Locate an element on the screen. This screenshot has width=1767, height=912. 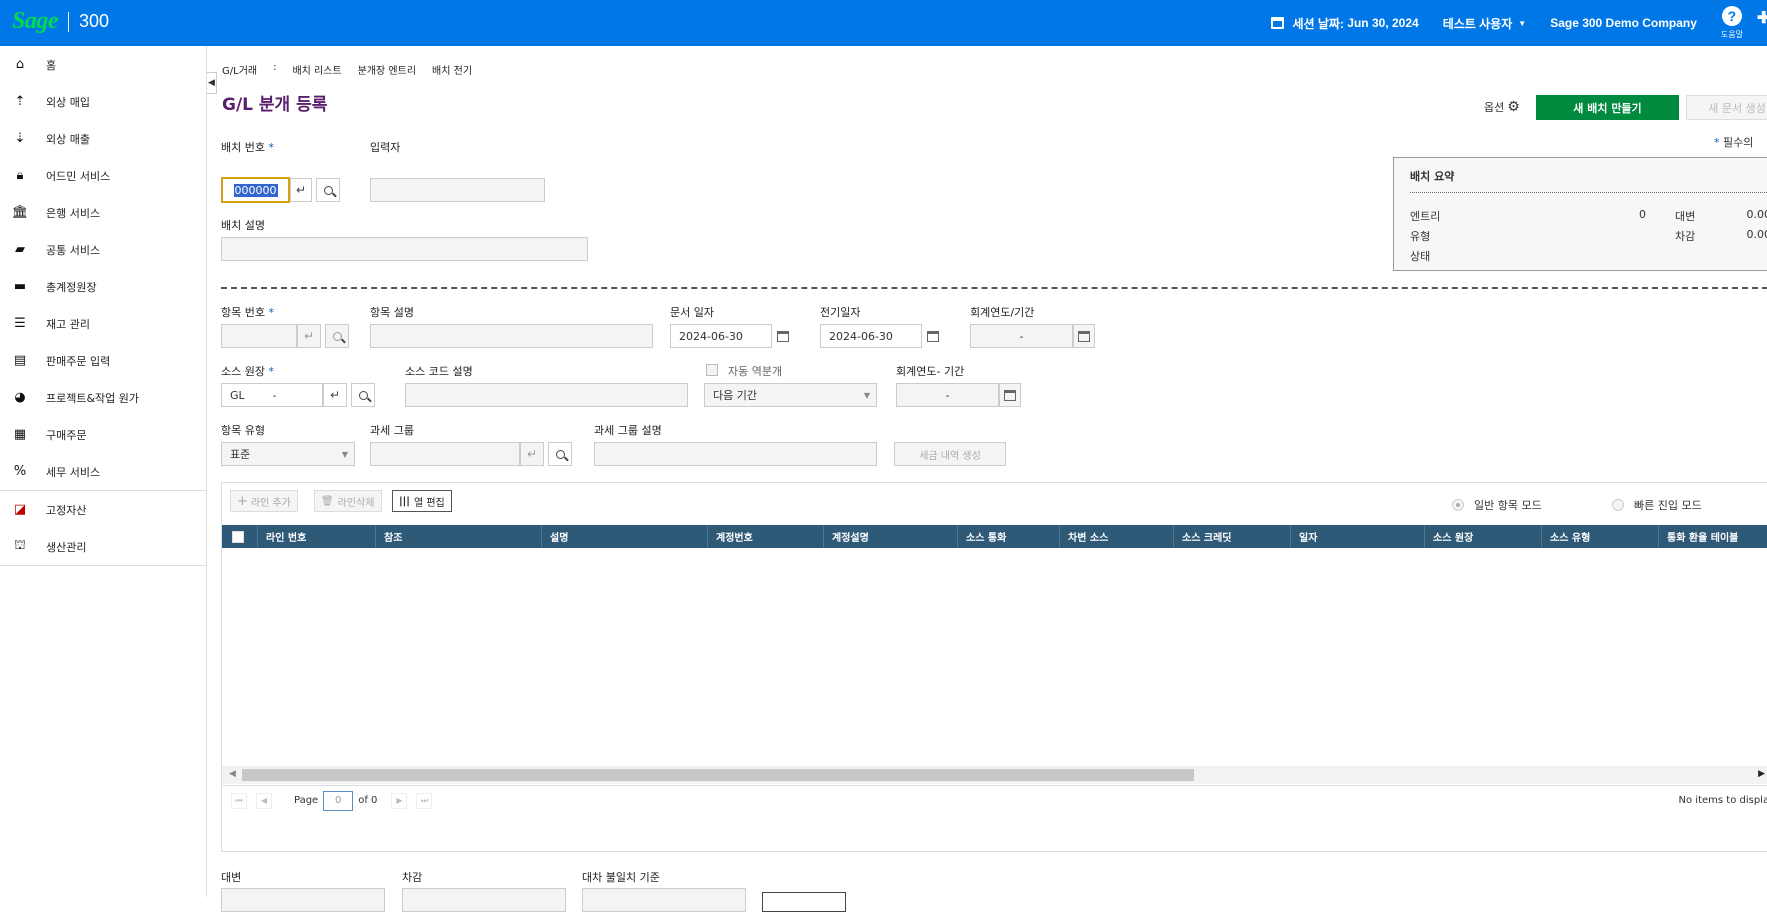
tax-group-search-button is located at coordinates (560, 454).